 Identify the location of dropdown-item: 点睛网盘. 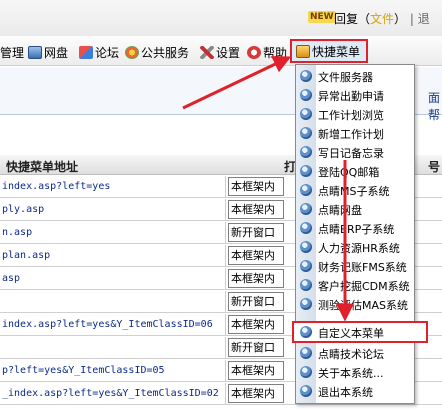
(355, 209).